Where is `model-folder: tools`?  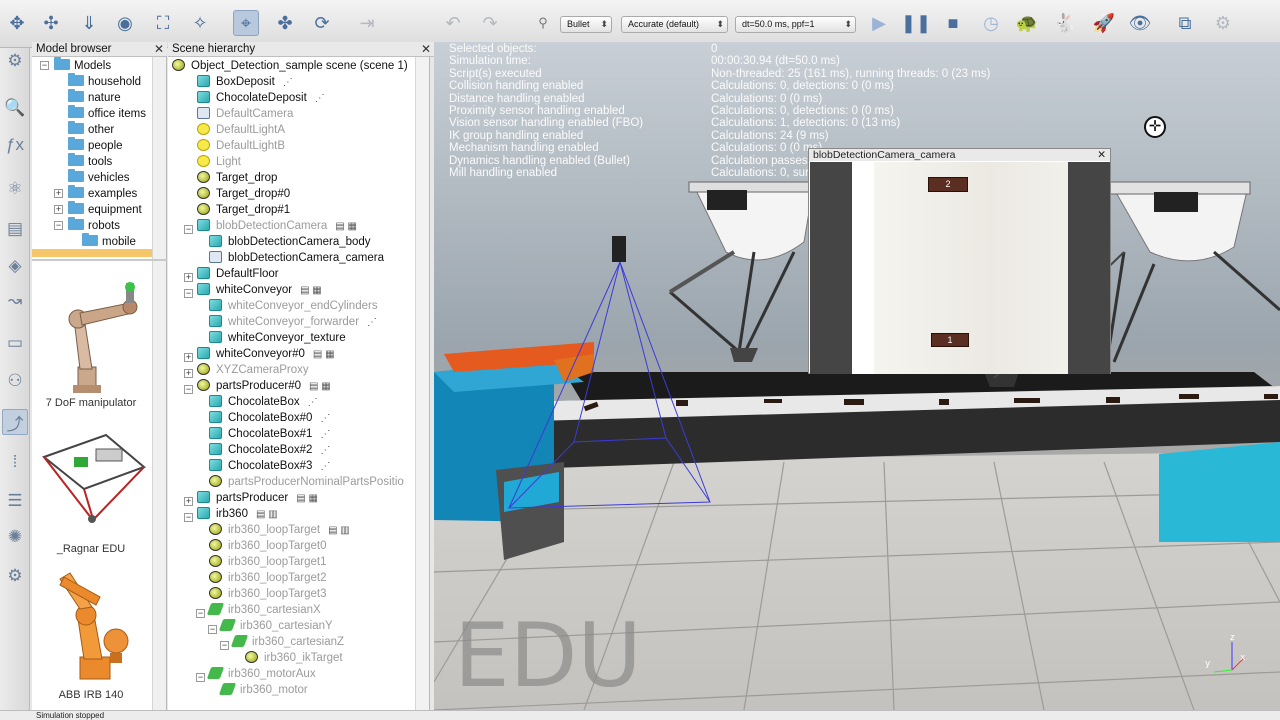 model-folder: tools is located at coordinates (90, 161).